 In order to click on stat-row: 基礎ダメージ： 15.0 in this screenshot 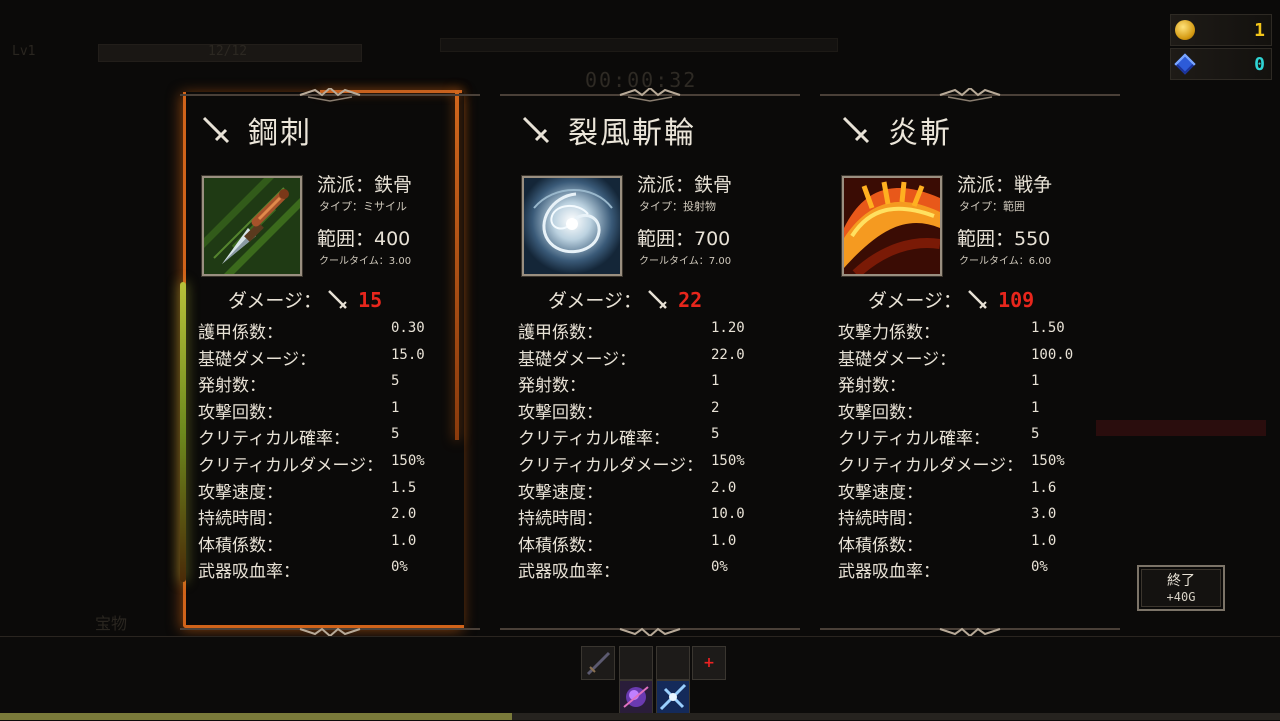, I will do `click(328, 356)`.